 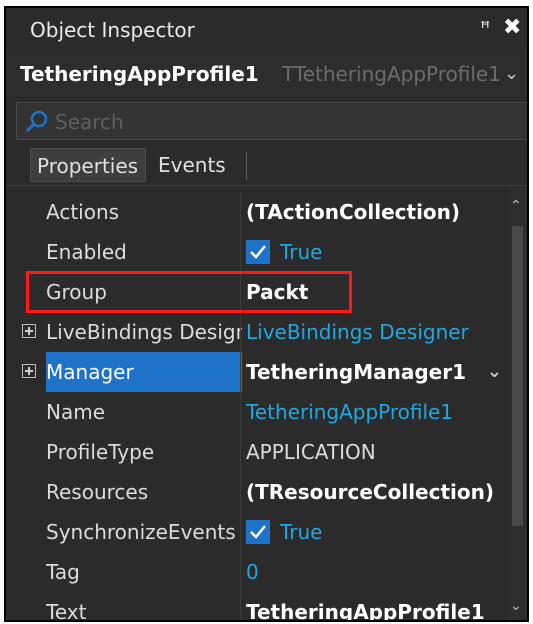 What do you see at coordinates (112, 30) in the screenshot?
I see `panel-title: Object Inspector` at bounding box center [112, 30].